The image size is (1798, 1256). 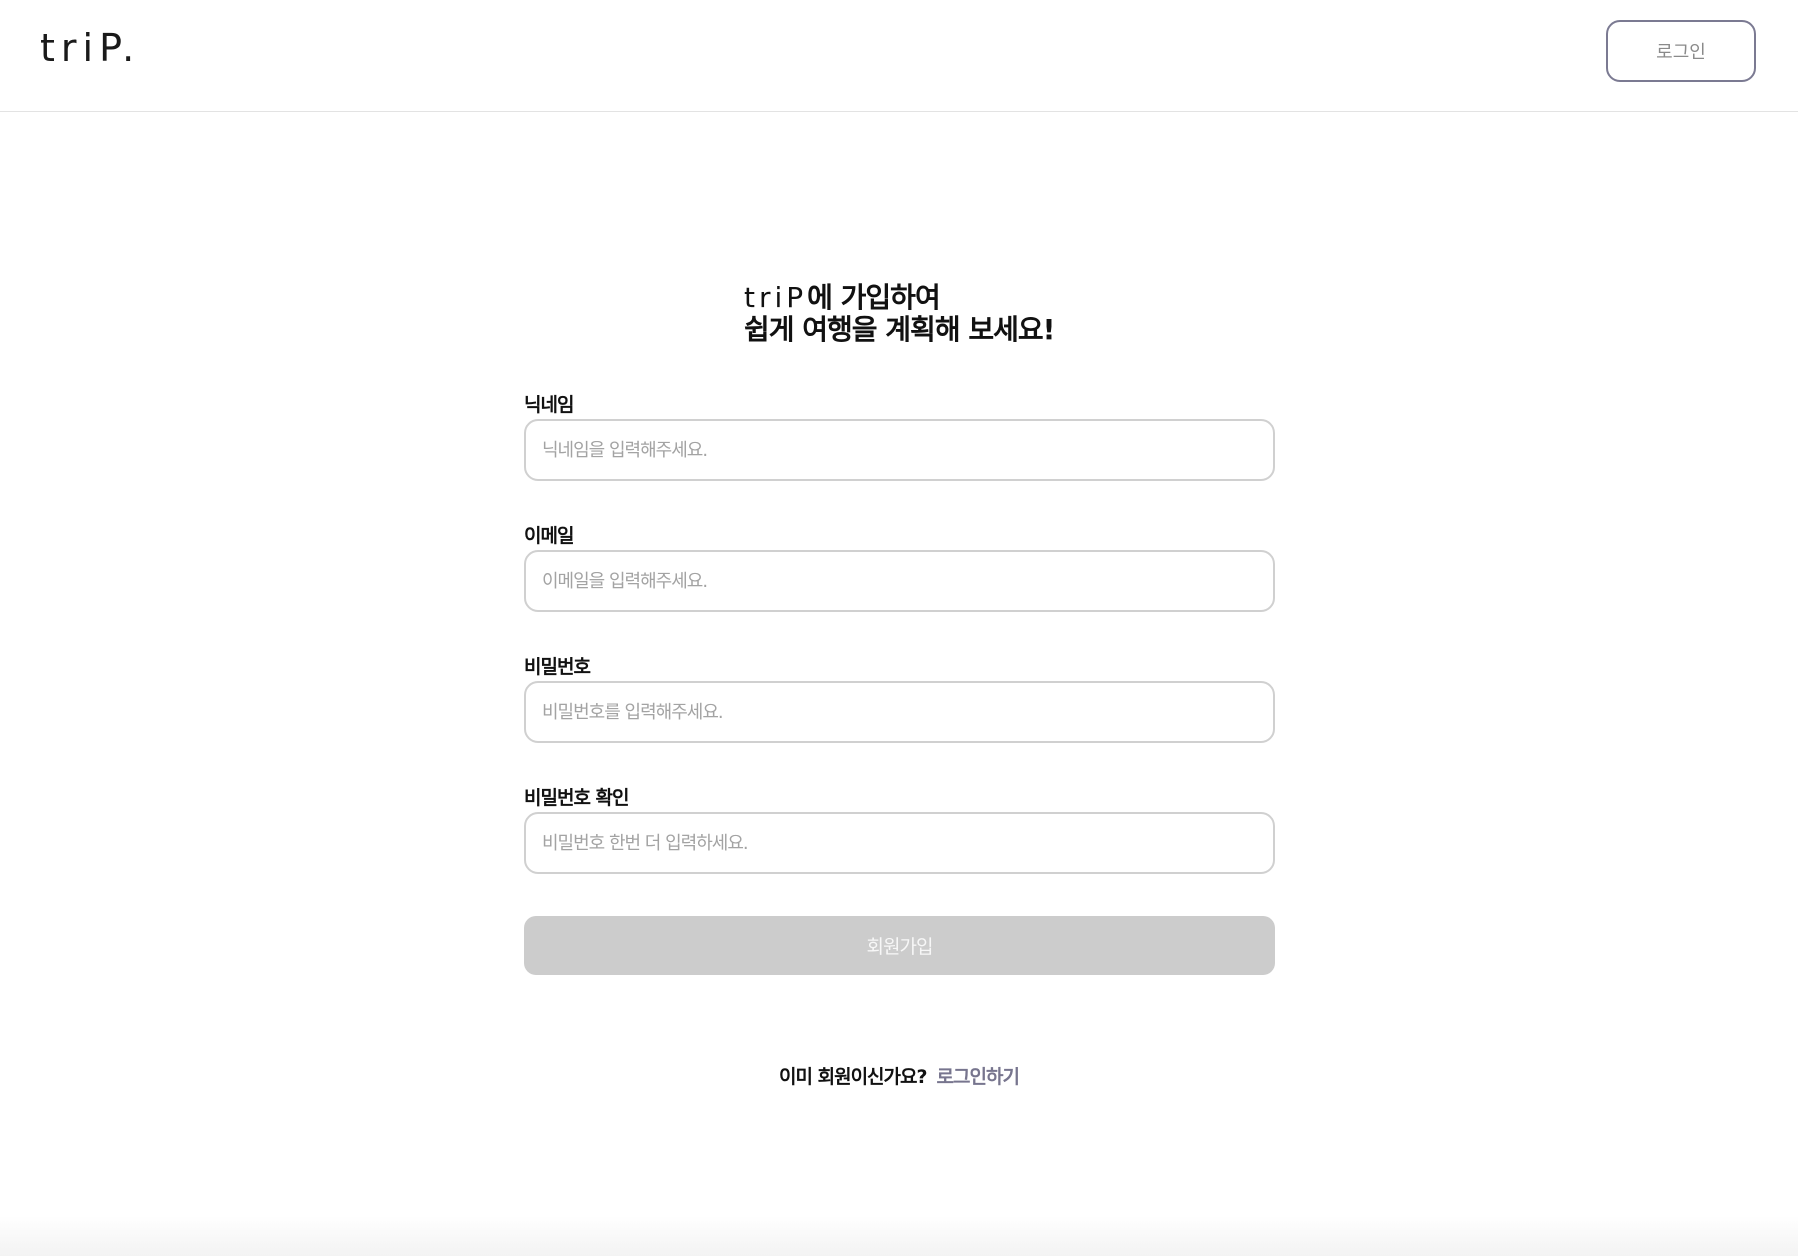 I want to click on top-header: triP. 로그인, so click(x=899, y=56).